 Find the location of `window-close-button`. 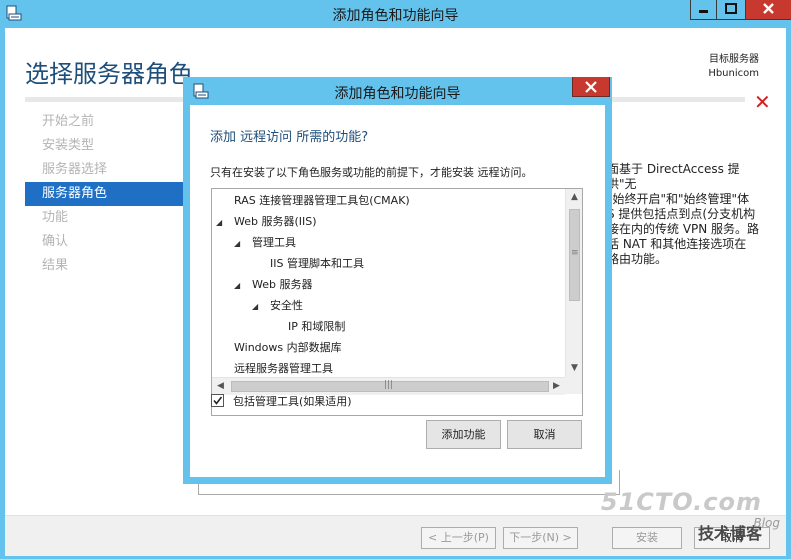

window-close-button is located at coordinates (768, 10).